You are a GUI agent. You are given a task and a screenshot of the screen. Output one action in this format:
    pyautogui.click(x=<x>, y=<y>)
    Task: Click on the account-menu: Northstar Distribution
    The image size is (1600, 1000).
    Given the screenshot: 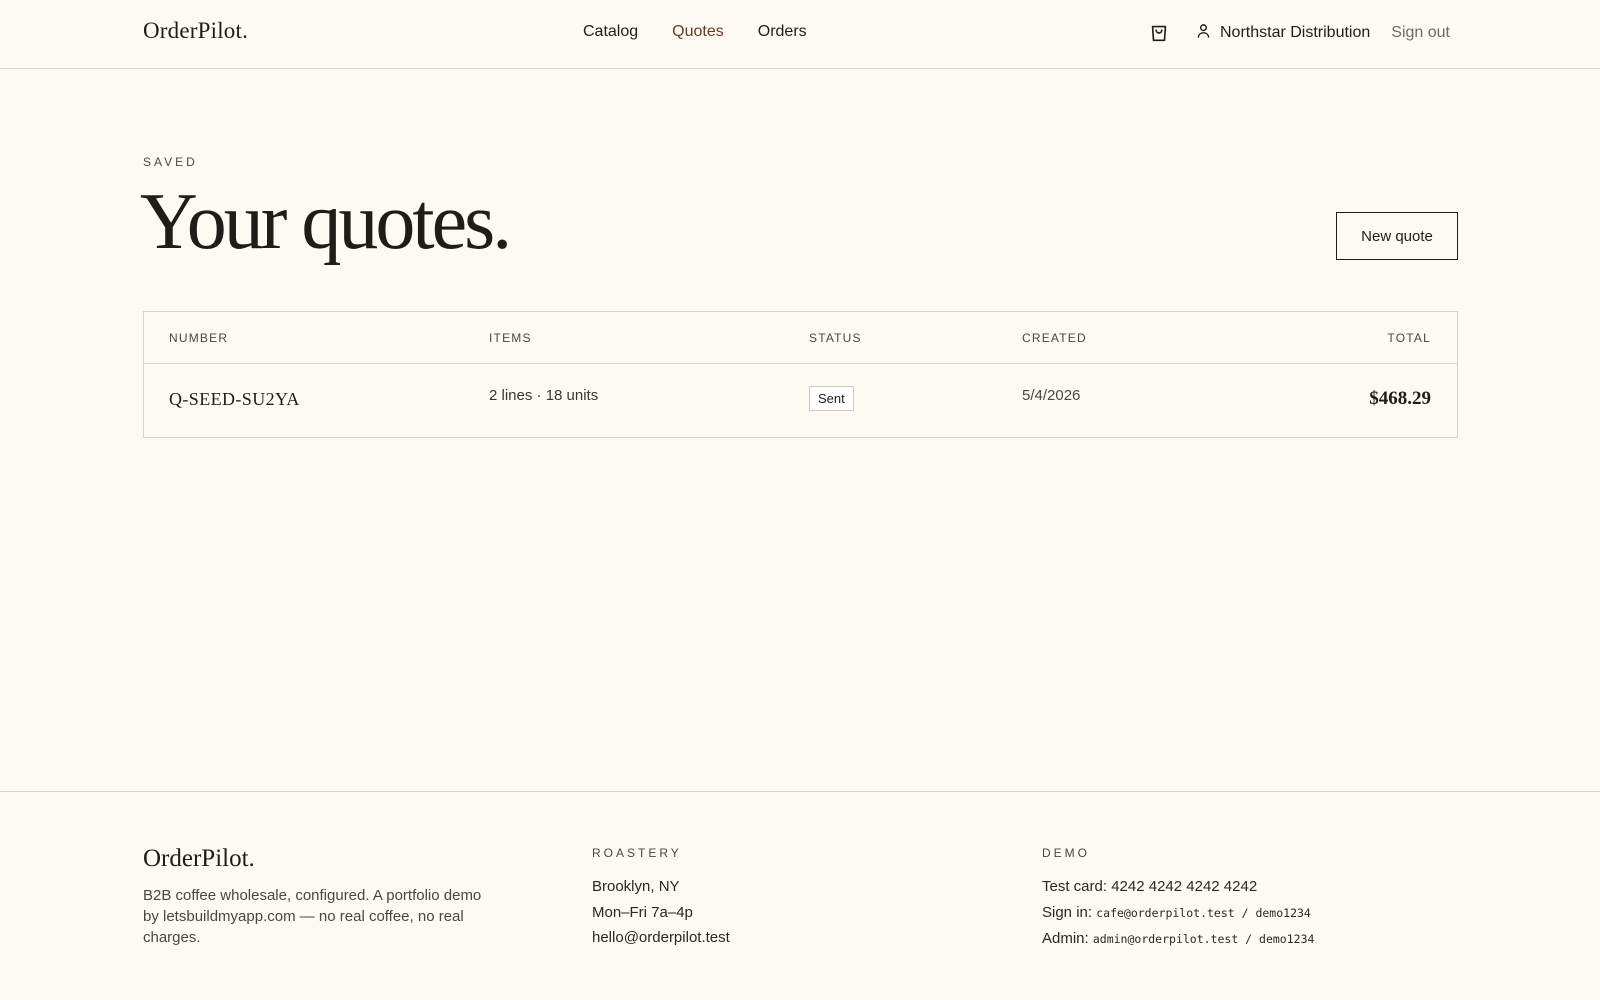 What is the action you would take?
    pyautogui.click(x=1283, y=33)
    